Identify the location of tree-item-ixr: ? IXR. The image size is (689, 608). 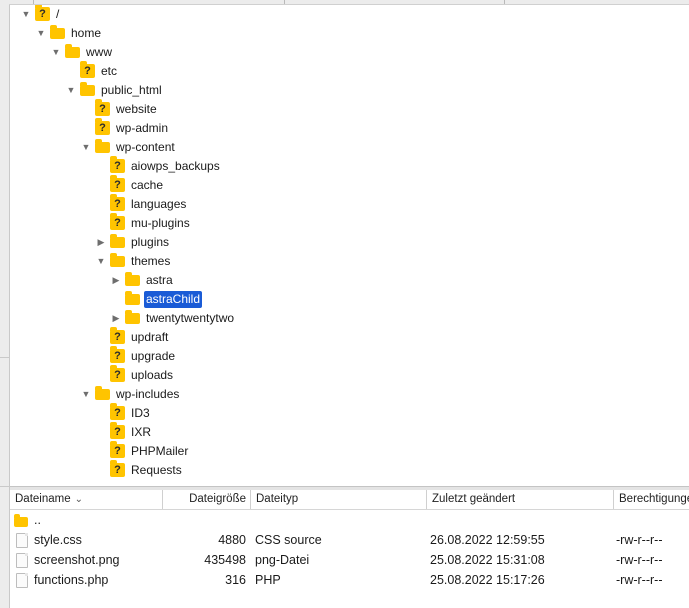
(345, 432).